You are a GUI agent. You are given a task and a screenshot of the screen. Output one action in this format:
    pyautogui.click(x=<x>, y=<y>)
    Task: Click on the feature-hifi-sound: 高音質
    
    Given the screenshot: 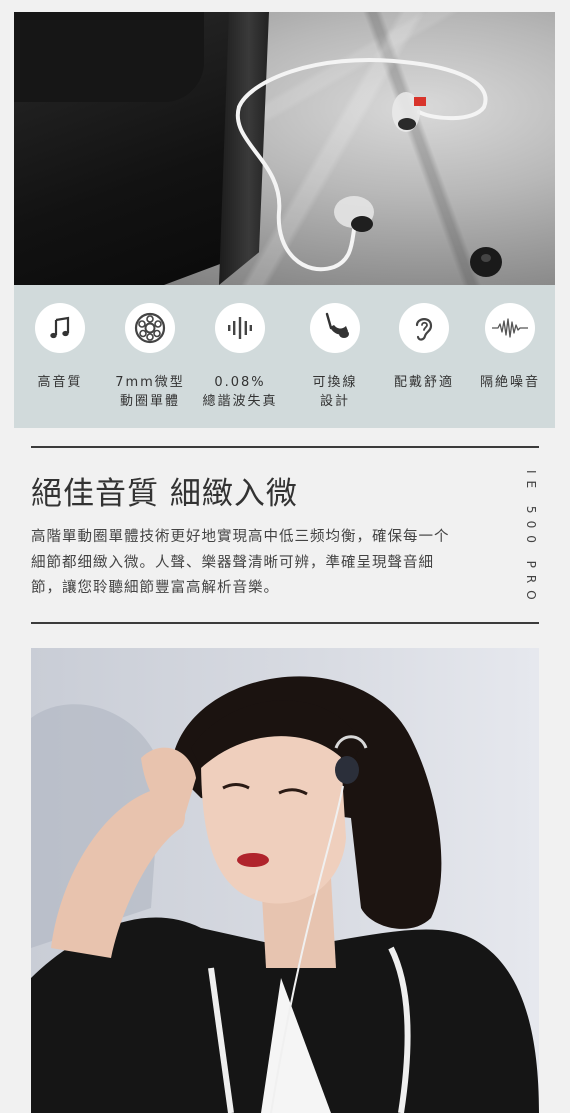 What is the action you would take?
    pyautogui.click(x=60, y=356)
    